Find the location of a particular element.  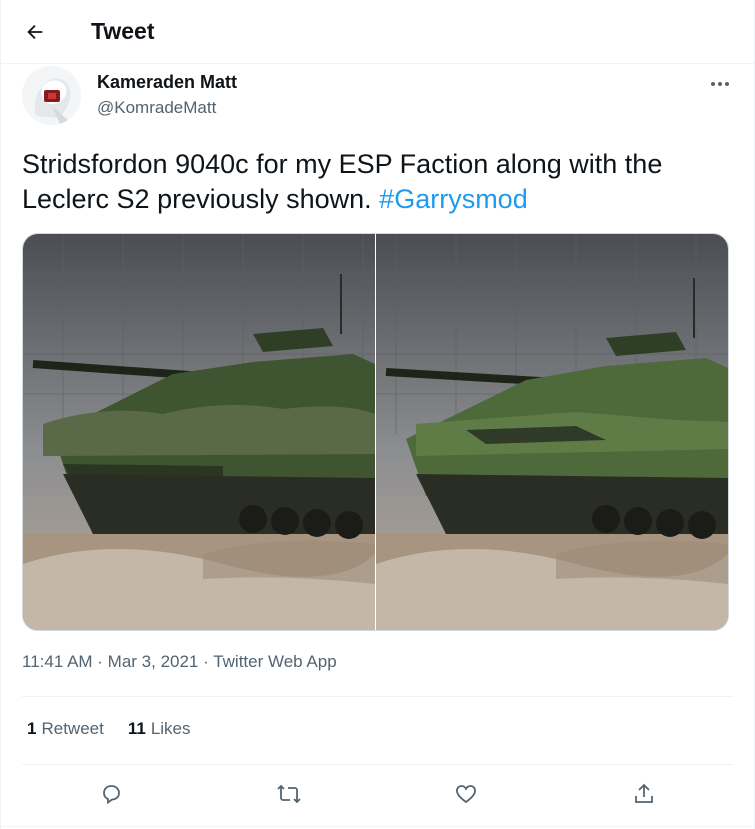

share-icon is located at coordinates (644, 793).